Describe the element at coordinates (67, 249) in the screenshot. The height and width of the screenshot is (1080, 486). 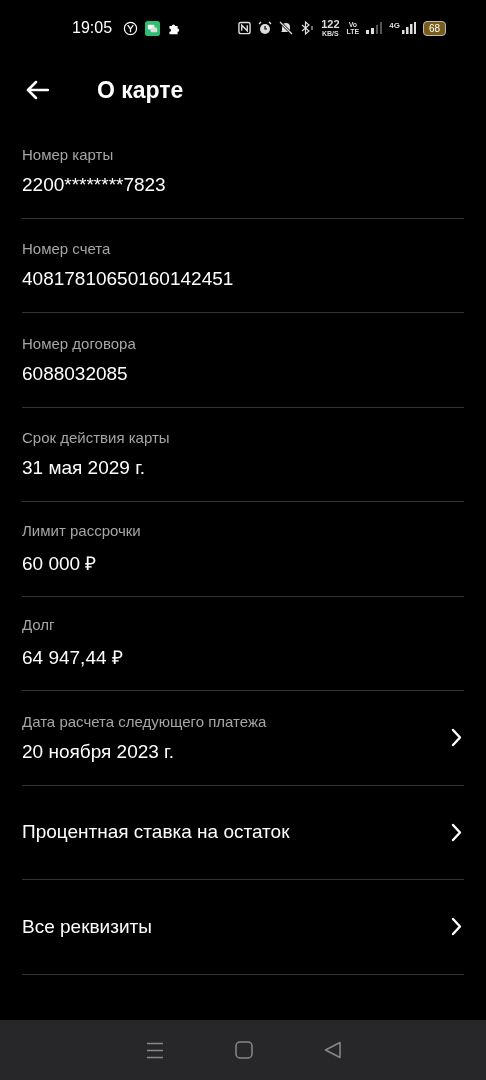
I see `field-label: Номер счета` at that location.